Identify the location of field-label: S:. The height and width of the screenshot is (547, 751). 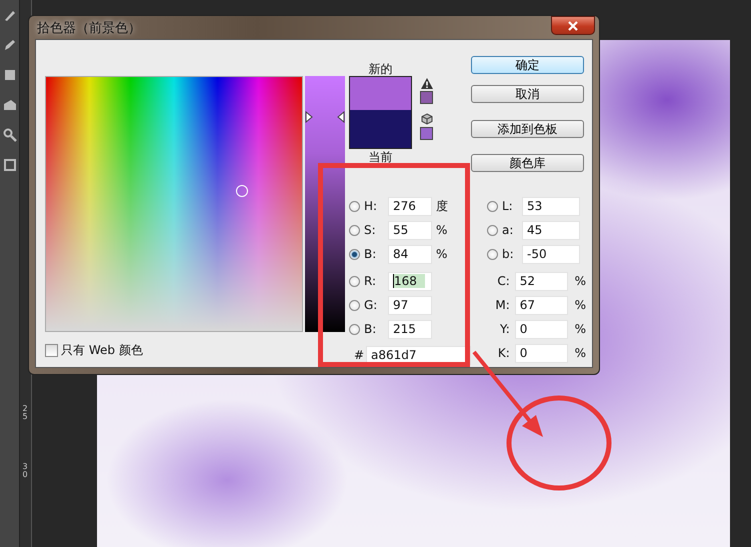
(370, 230).